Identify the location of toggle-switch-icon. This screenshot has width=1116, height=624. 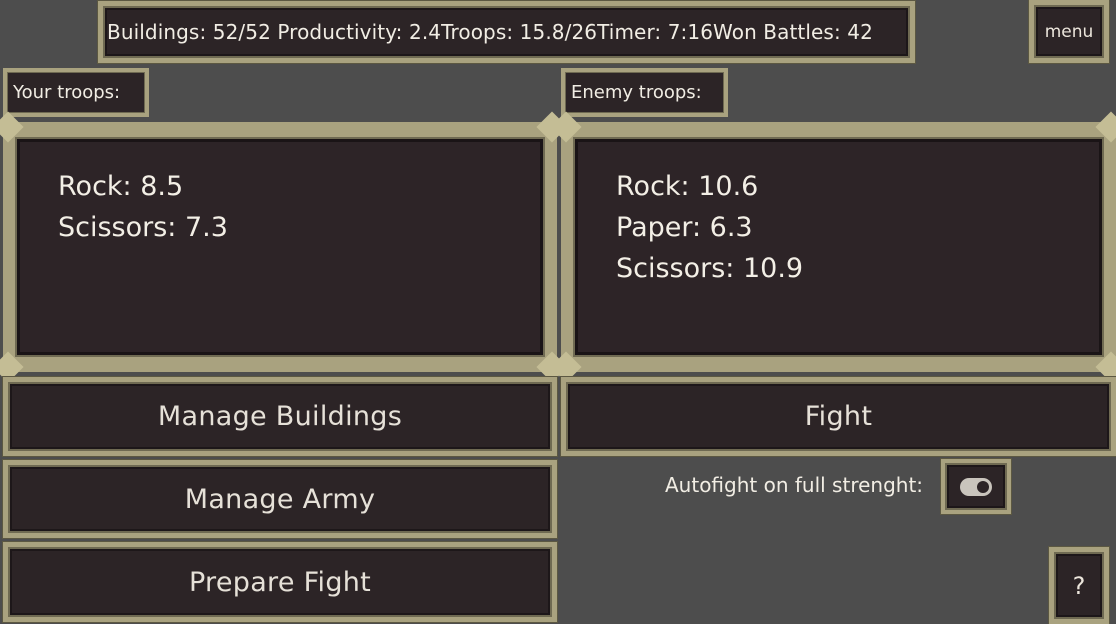
(976, 486).